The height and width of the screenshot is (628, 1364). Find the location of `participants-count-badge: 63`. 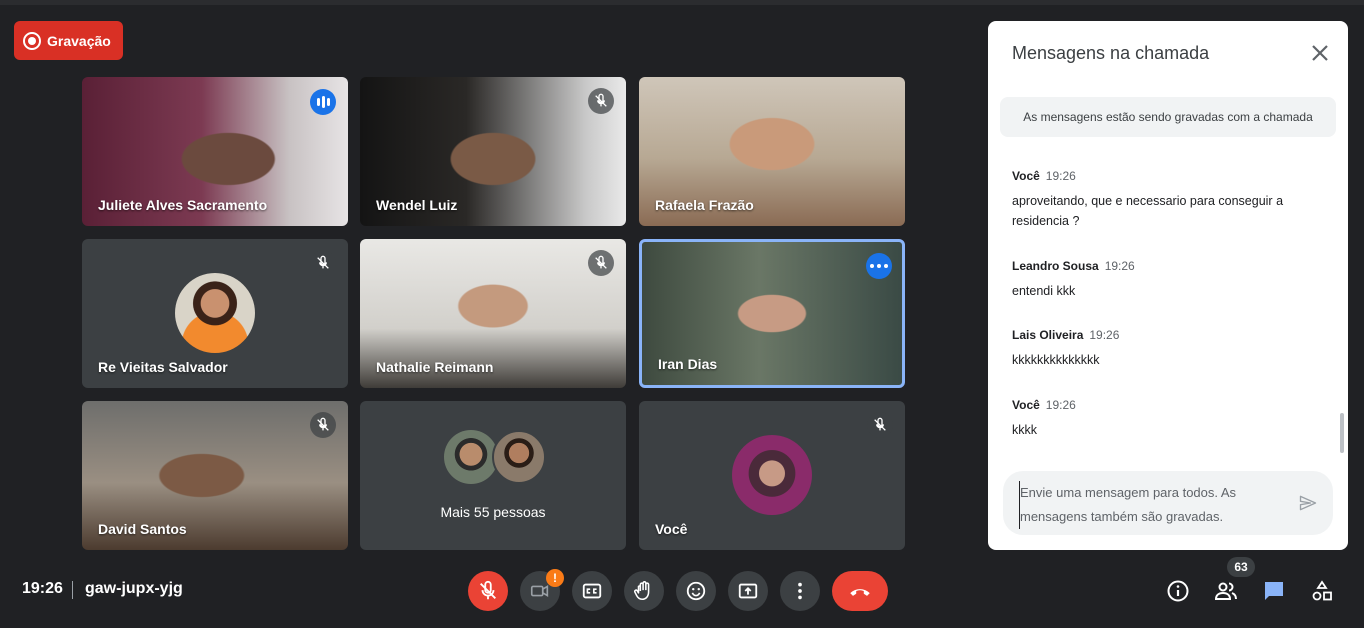

participants-count-badge: 63 is located at coordinates (1241, 567).